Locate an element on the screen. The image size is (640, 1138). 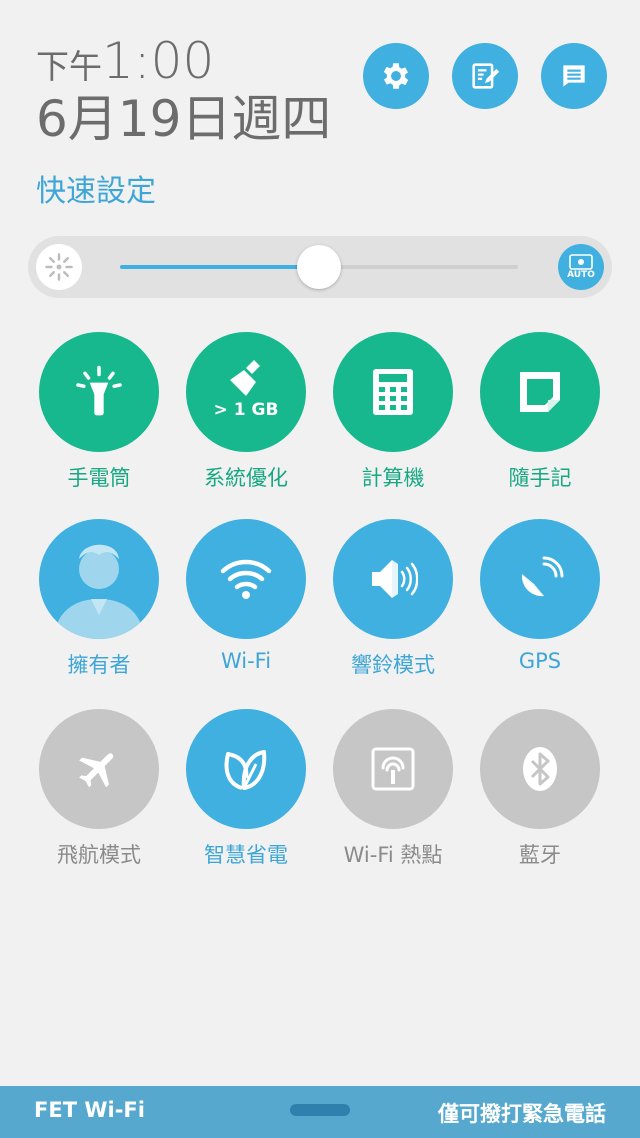
calculator-button is located at coordinates (393, 392).